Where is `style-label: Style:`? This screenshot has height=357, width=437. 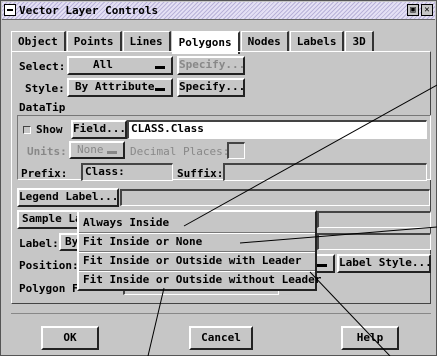 style-label: Style: is located at coordinates (45, 88).